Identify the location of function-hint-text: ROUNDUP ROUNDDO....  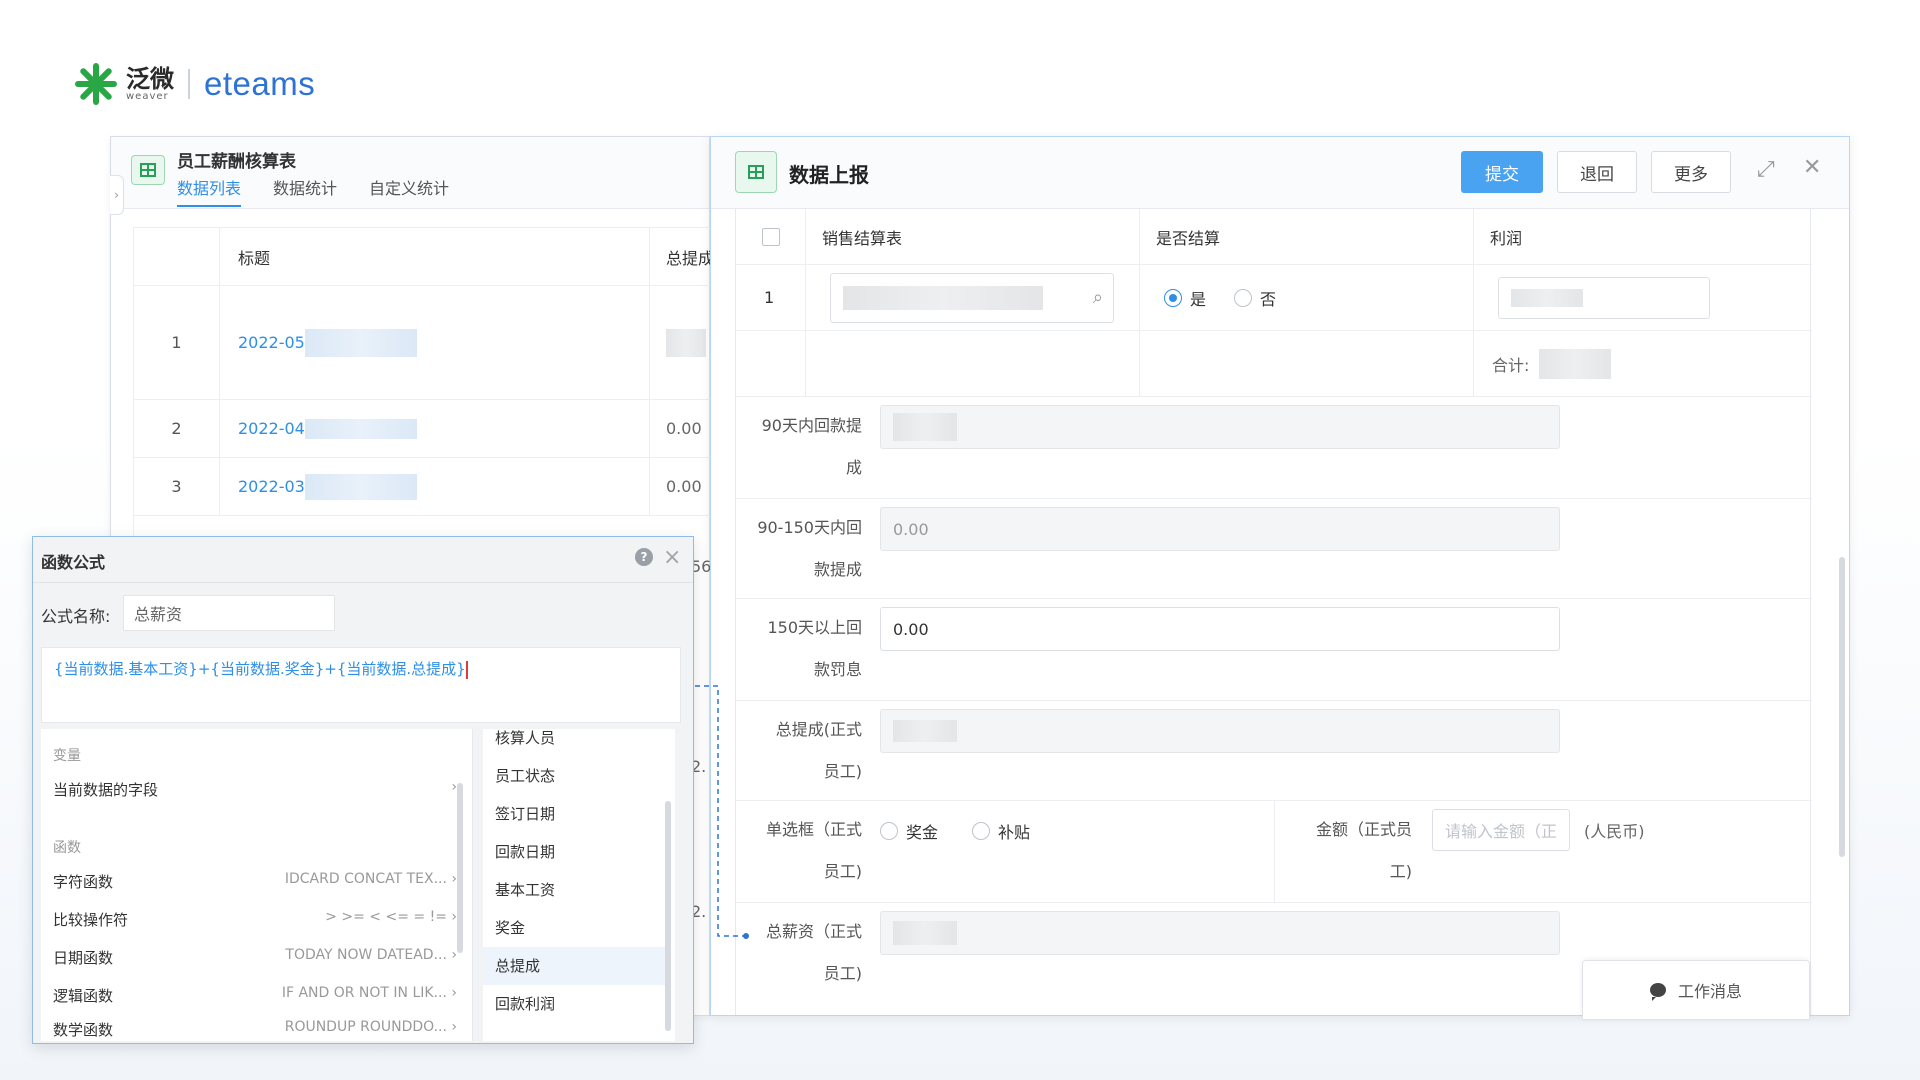
(365, 1027).